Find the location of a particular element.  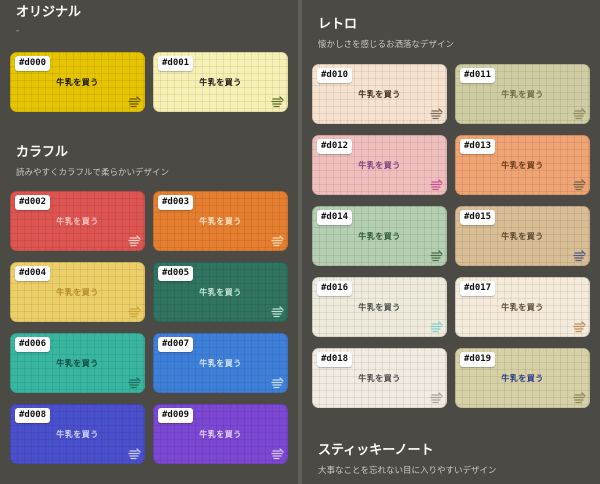

design-id-tag: #d012 is located at coordinates (335, 146).